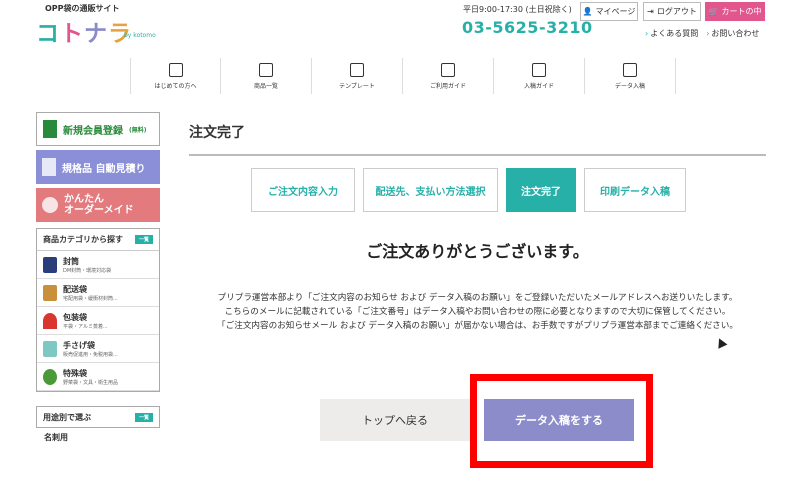 The image size is (800, 499). Describe the element at coordinates (50, 348) in the screenshot. I see `handbag-thumbnail` at that location.